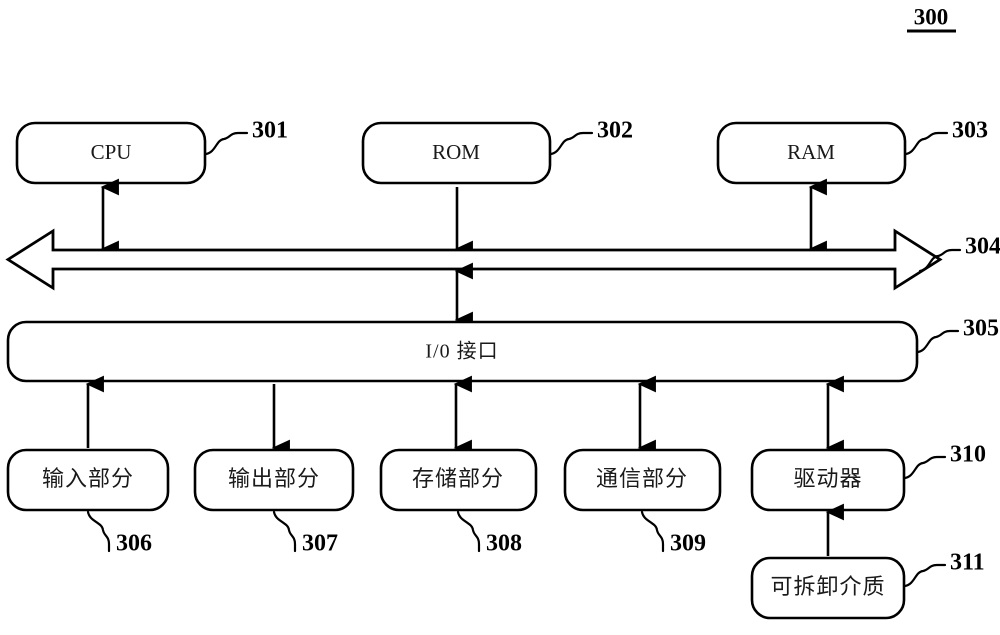 This screenshot has width=1000, height=635. I want to click on ref-number-303: 303, so click(970, 131).